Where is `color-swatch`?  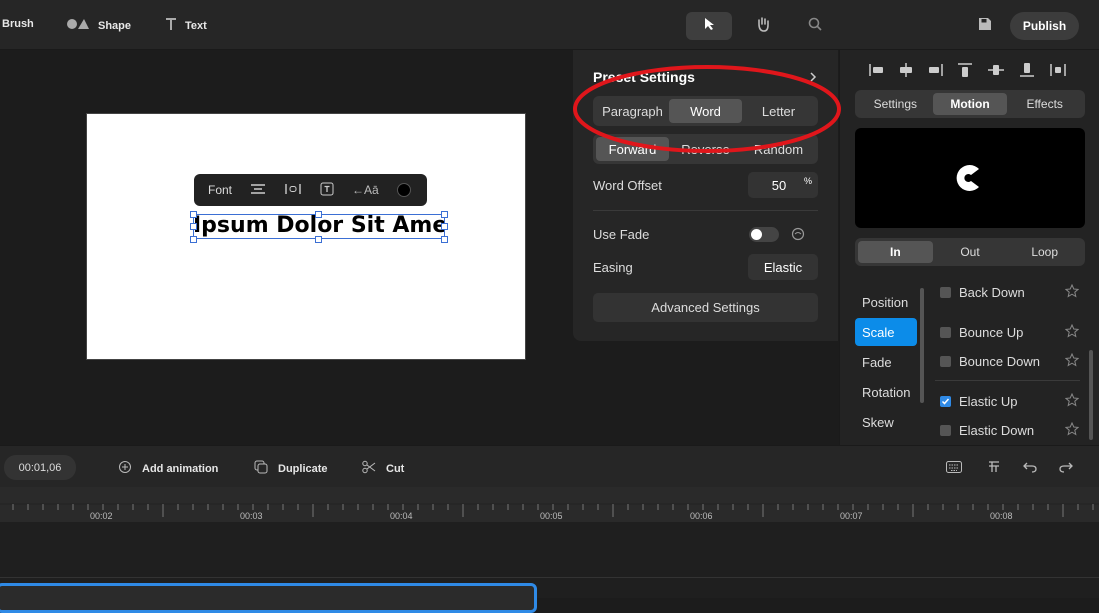
color-swatch is located at coordinates (403, 190).